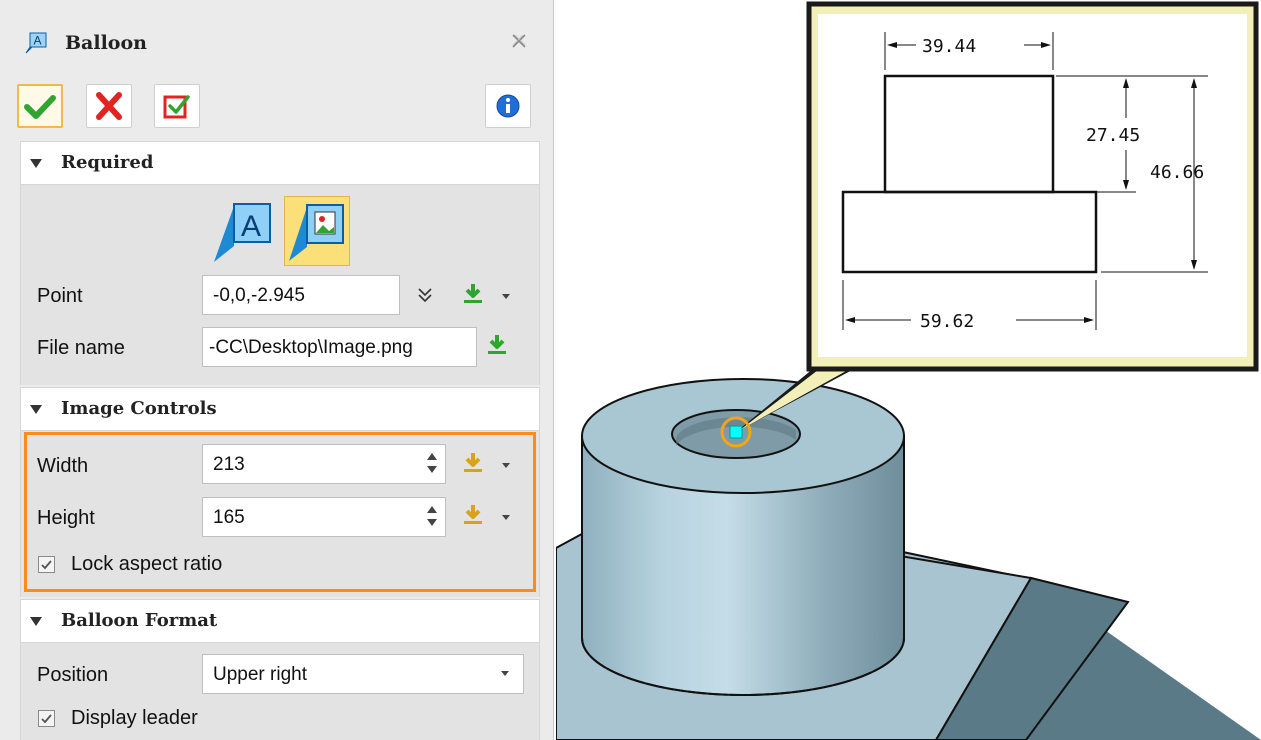 The height and width of the screenshot is (740, 1261). I want to click on file-name-input: -CC\Desktop\Image.png, so click(339, 347).